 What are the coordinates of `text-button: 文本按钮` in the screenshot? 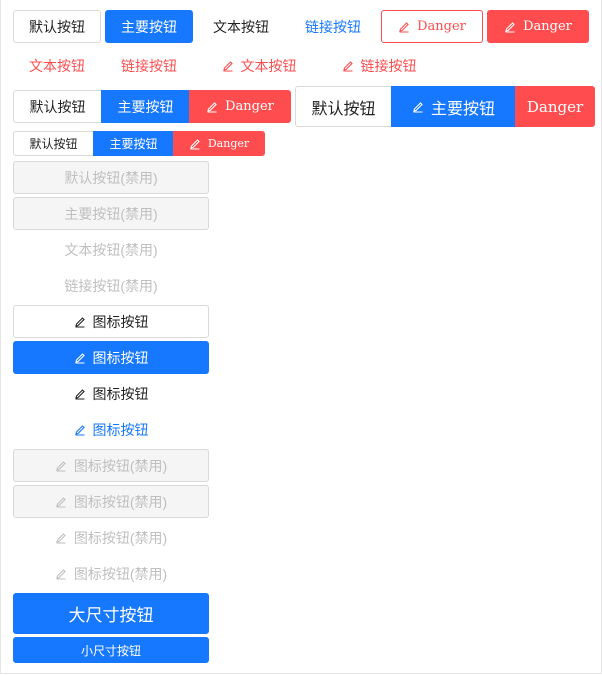 It's located at (241, 26).